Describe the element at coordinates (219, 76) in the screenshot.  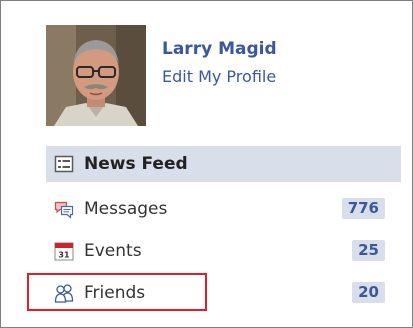
I see `edit-profile-link: Edit My Profile` at that location.